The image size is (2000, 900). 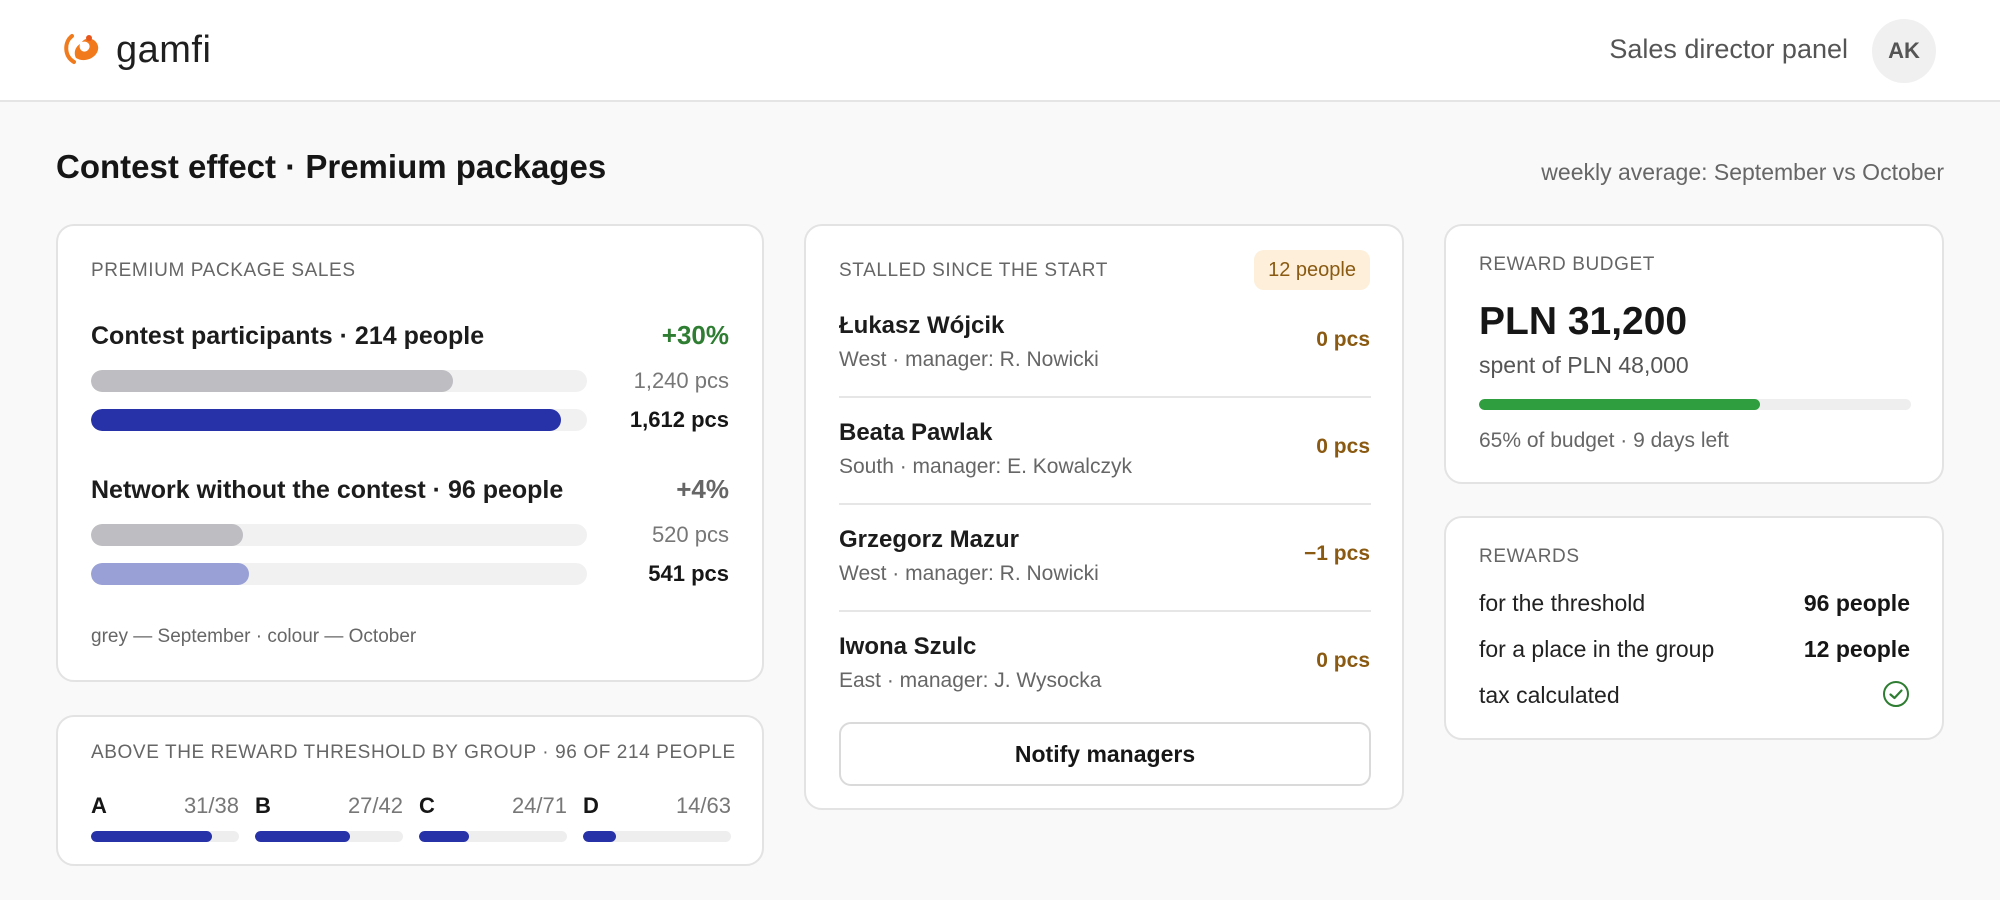 I want to click on gamfi-logo-icon, so click(x=84, y=50).